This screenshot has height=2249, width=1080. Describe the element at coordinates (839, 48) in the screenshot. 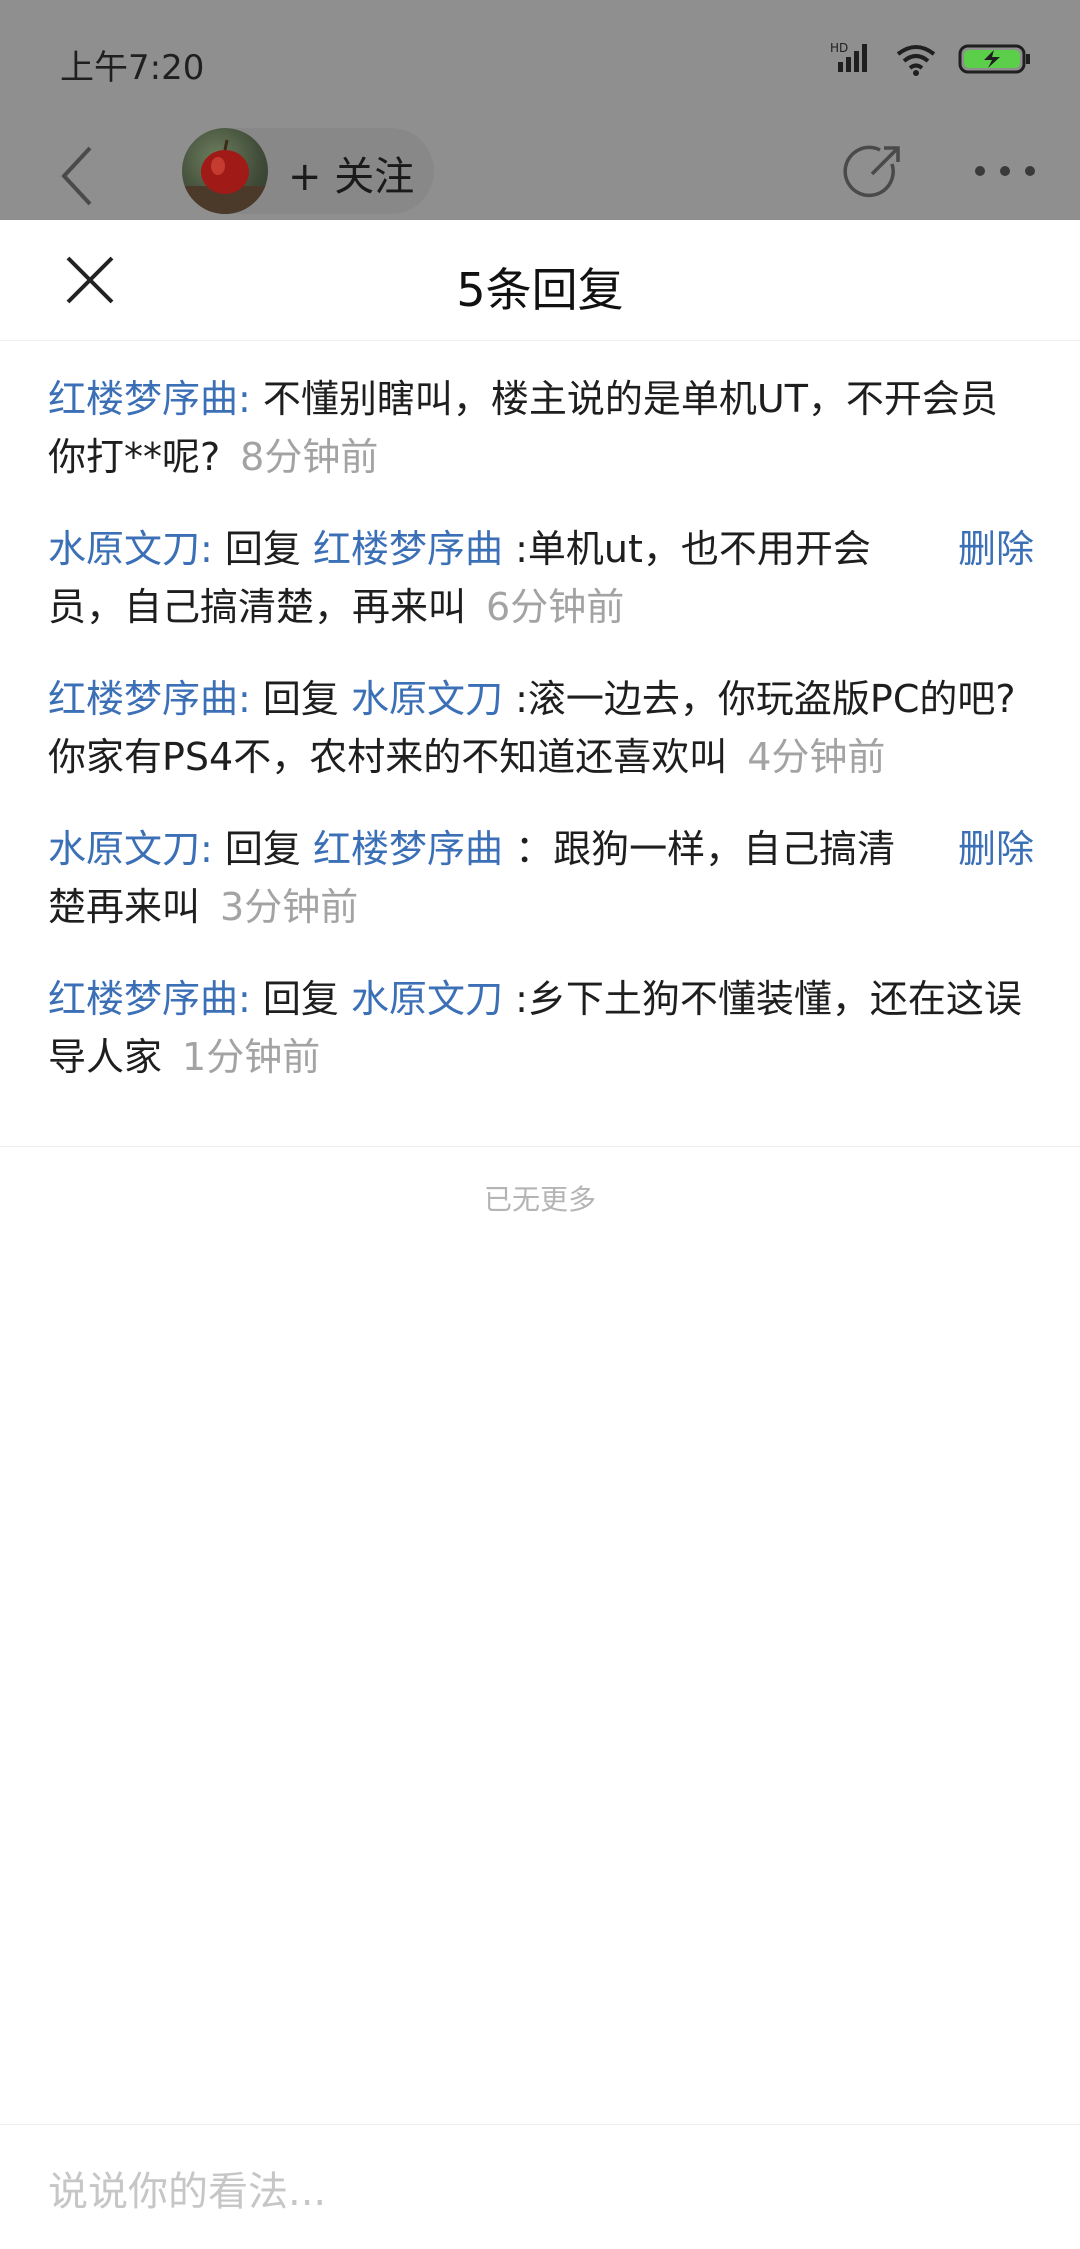

I see `hd-label: HD` at that location.